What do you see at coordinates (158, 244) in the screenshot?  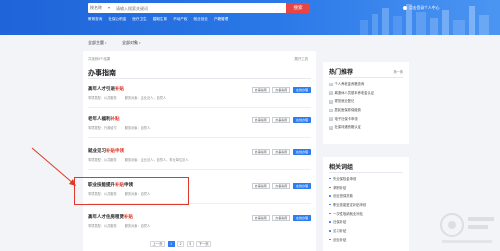 I see `prev-page-button: 上一页` at bounding box center [158, 244].